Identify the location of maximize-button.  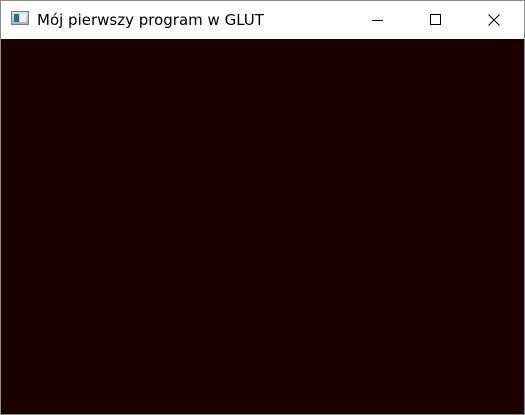
(436, 20).